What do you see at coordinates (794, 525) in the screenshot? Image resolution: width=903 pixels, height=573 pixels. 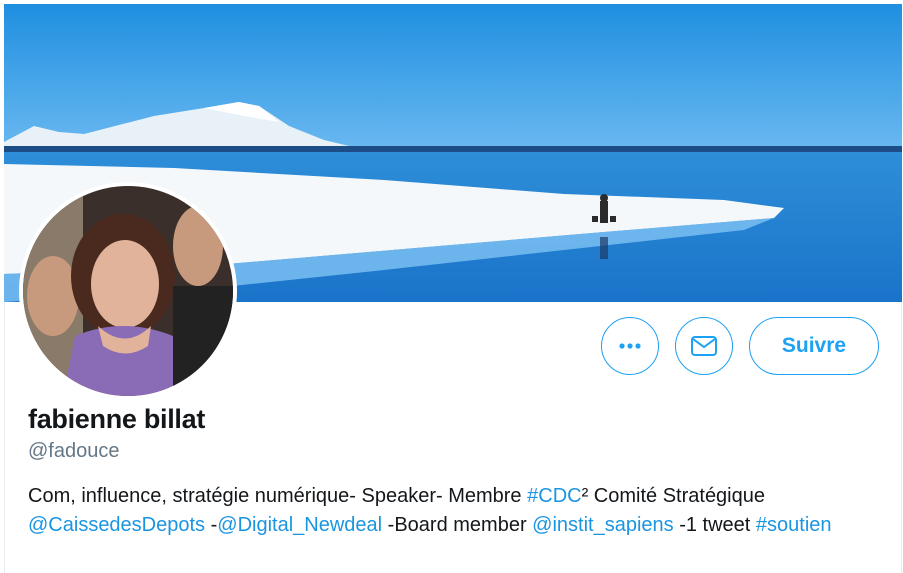 I see `bio-hashtag-link: #soutien` at bounding box center [794, 525].